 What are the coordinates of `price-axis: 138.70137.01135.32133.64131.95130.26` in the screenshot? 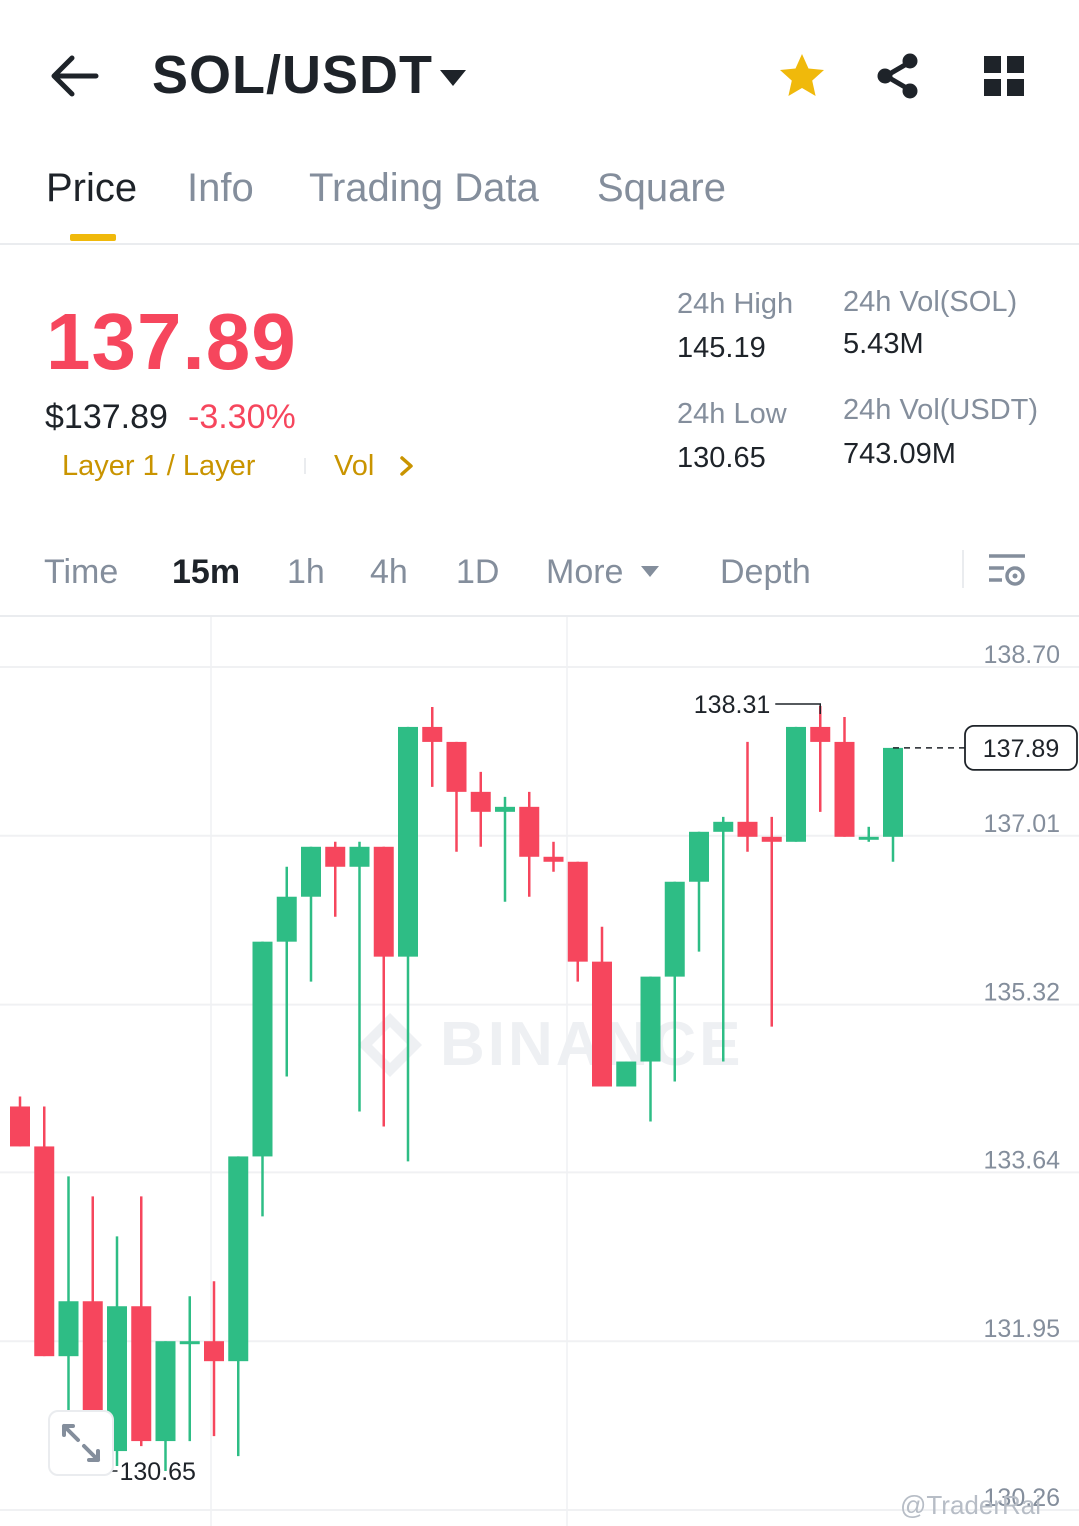 It's located at (1022, 1076).